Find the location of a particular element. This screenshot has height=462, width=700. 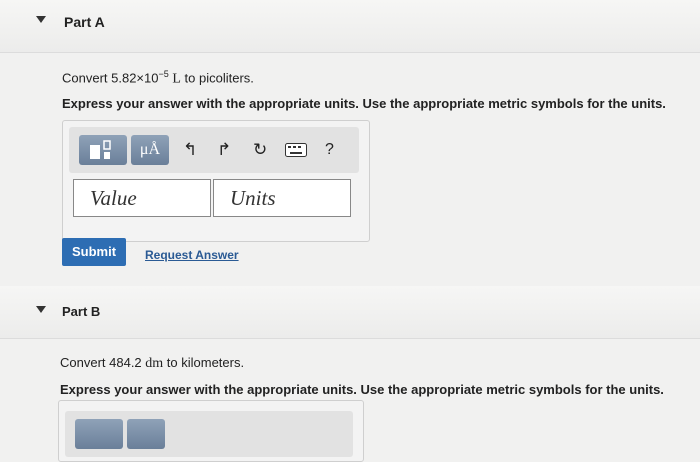

units-input: Units is located at coordinates (282, 198).